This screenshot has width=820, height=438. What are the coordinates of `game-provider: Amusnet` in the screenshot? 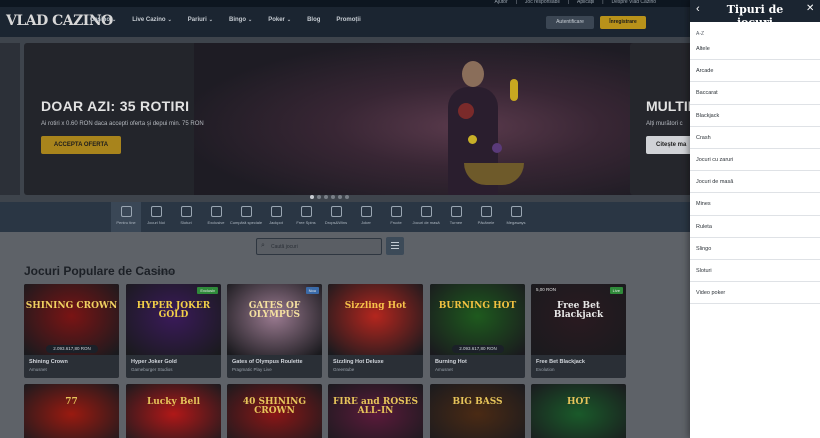 It's located at (38, 369).